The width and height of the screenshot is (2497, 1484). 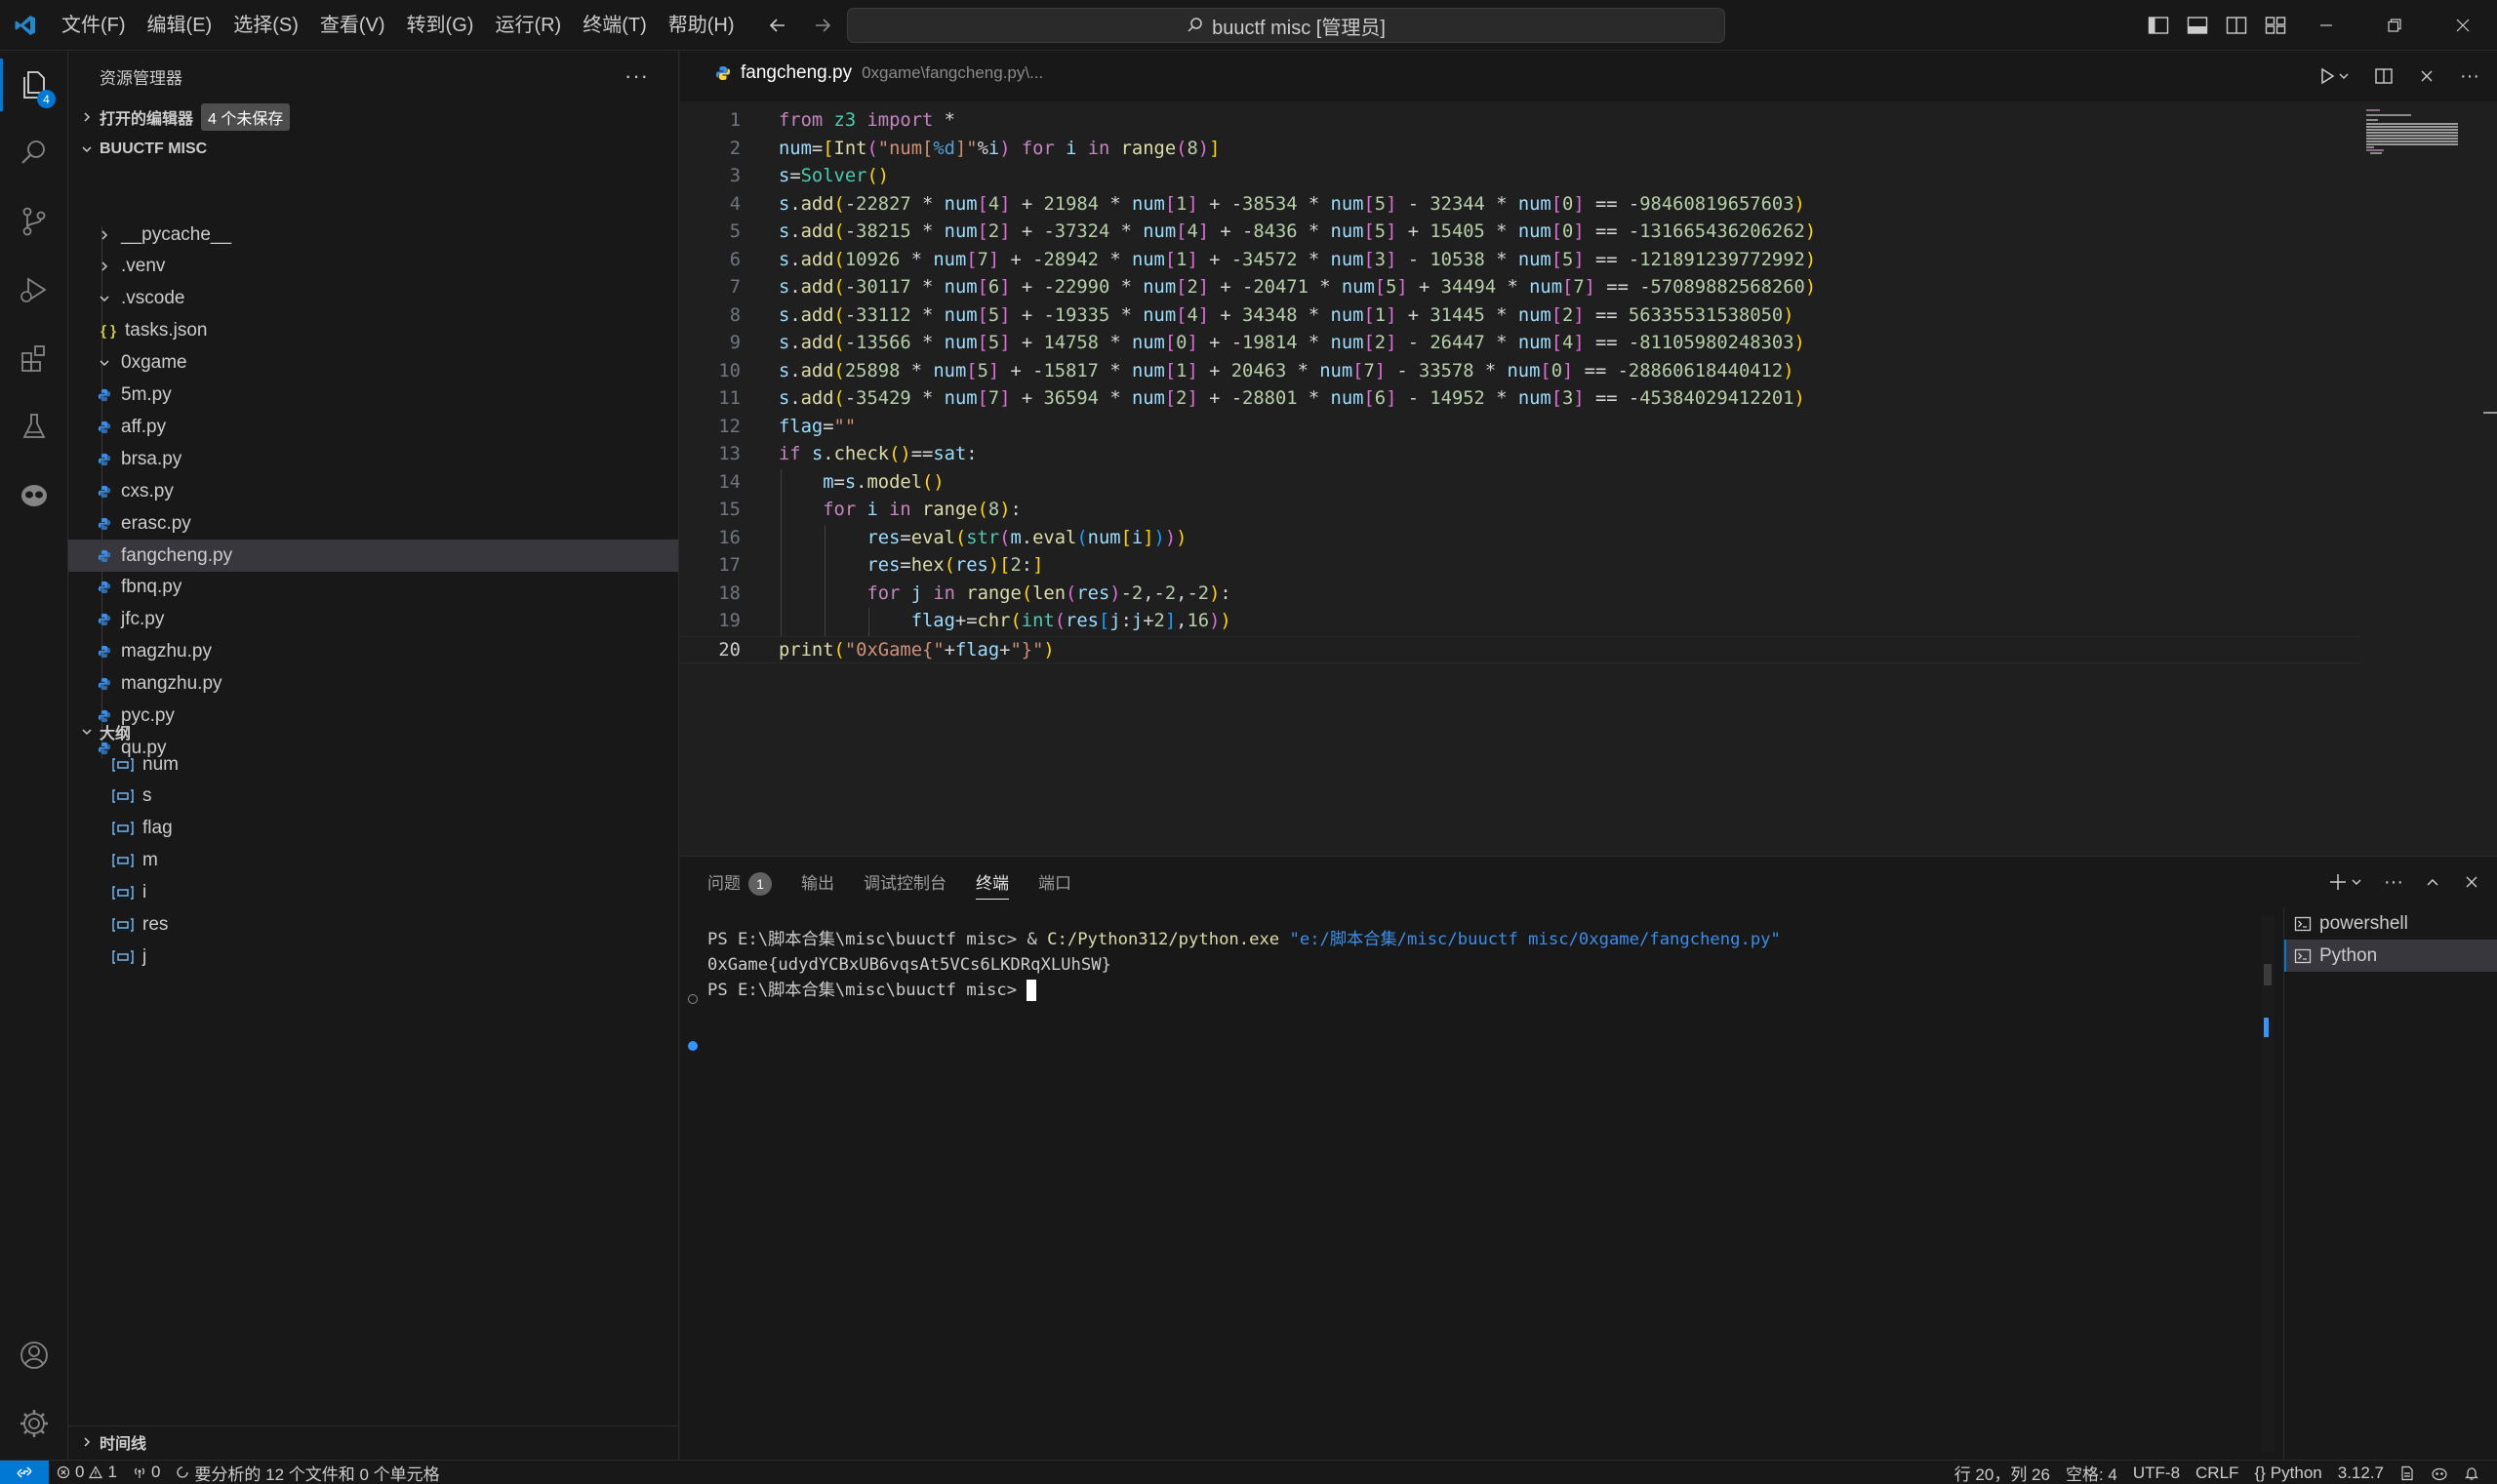 What do you see at coordinates (2390, 956) in the screenshot?
I see `terminal-item-python: Python` at bounding box center [2390, 956].